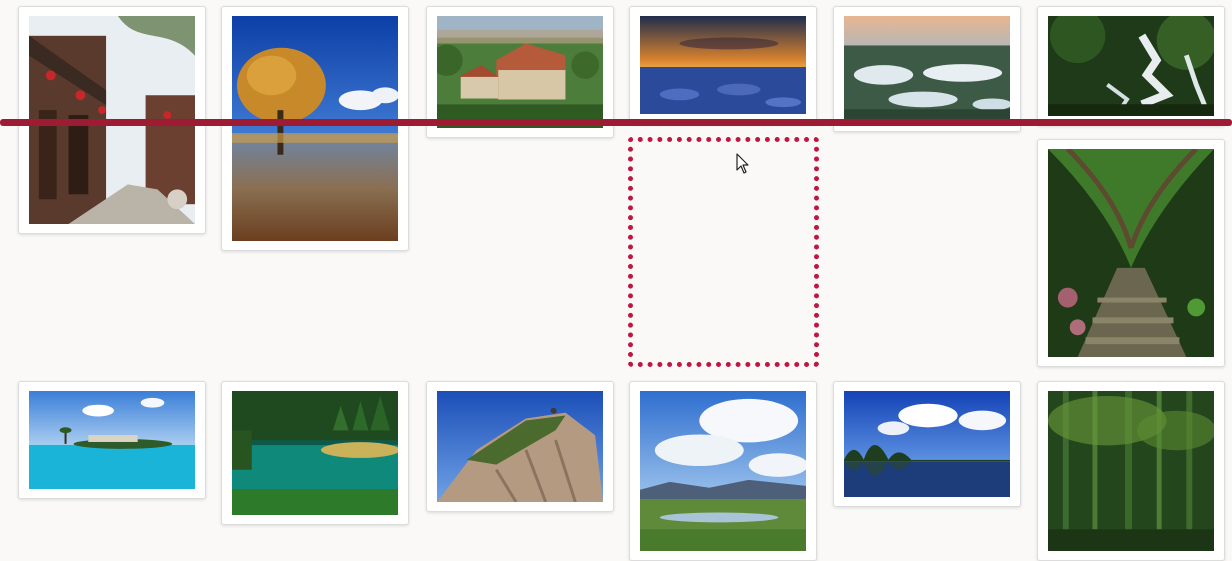 The height and width of the screenshot is (561, 1232). I want to click on drag-divider-line, so click(616, 122).